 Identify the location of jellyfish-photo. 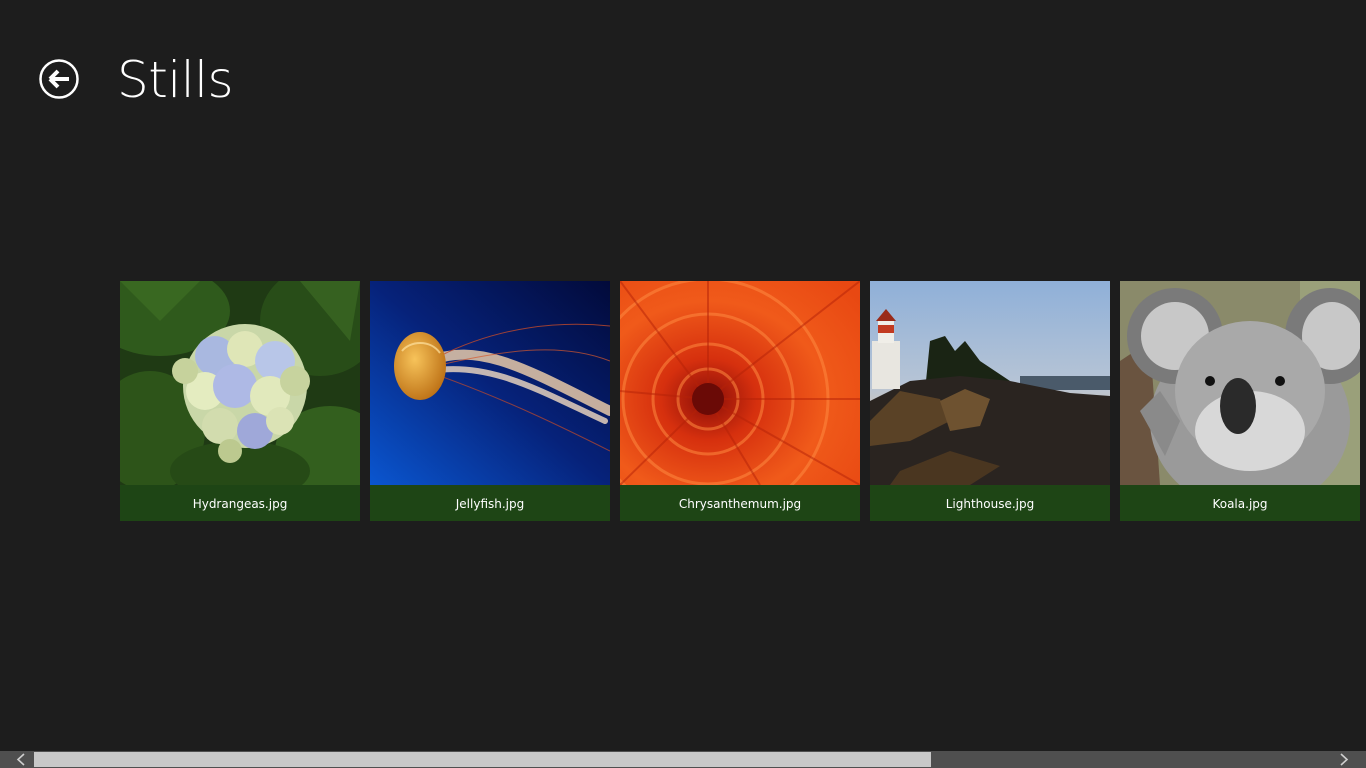
(490, 383).